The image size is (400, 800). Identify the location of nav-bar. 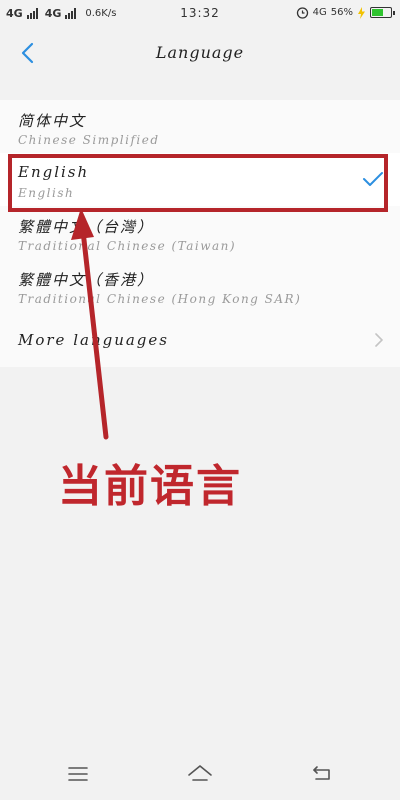
(200, 774).